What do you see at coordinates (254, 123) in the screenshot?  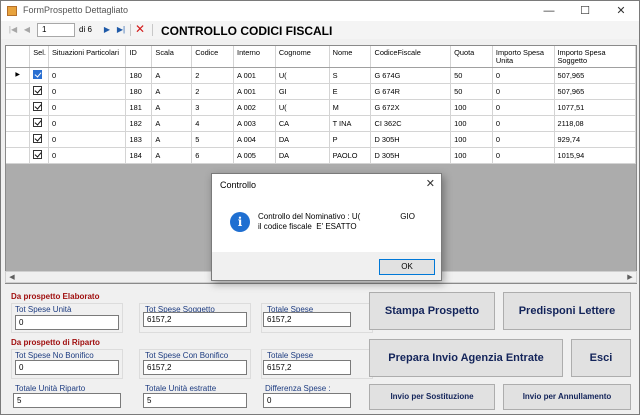 I see `cell-interno: A 003` at bounding box center [254, 123].